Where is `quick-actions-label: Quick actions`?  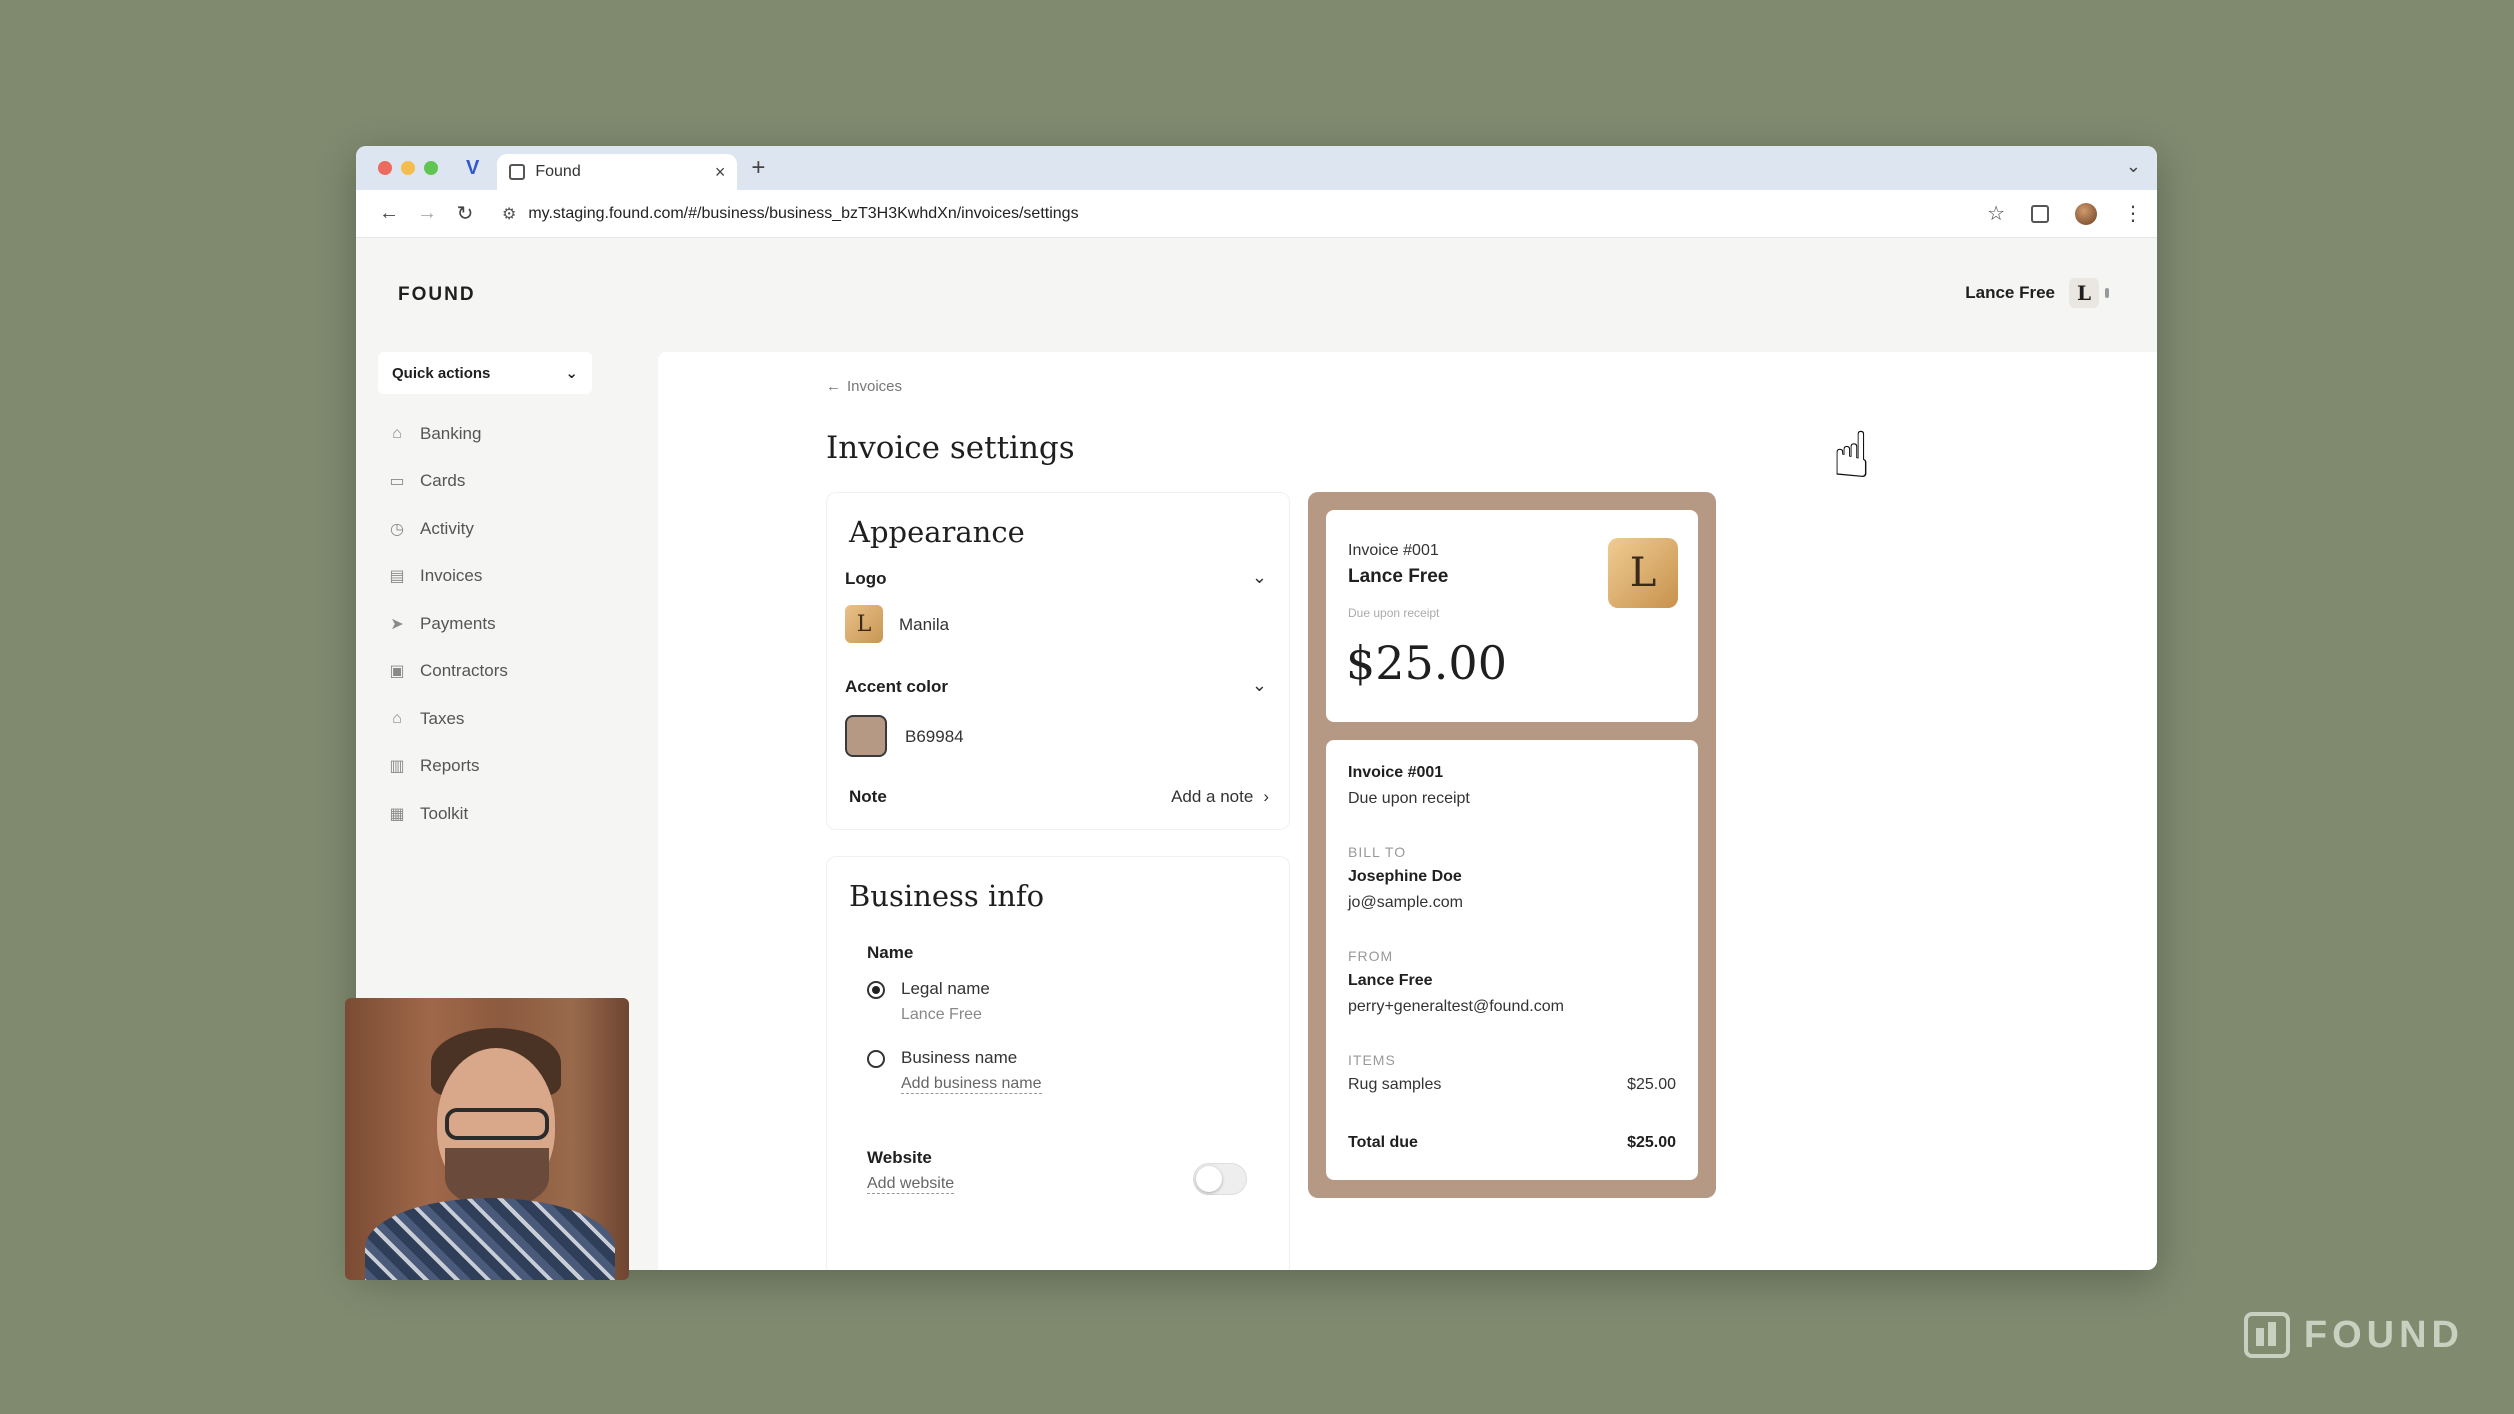 quick-actions-label: Quick actions is located at coordinates (441, 373).